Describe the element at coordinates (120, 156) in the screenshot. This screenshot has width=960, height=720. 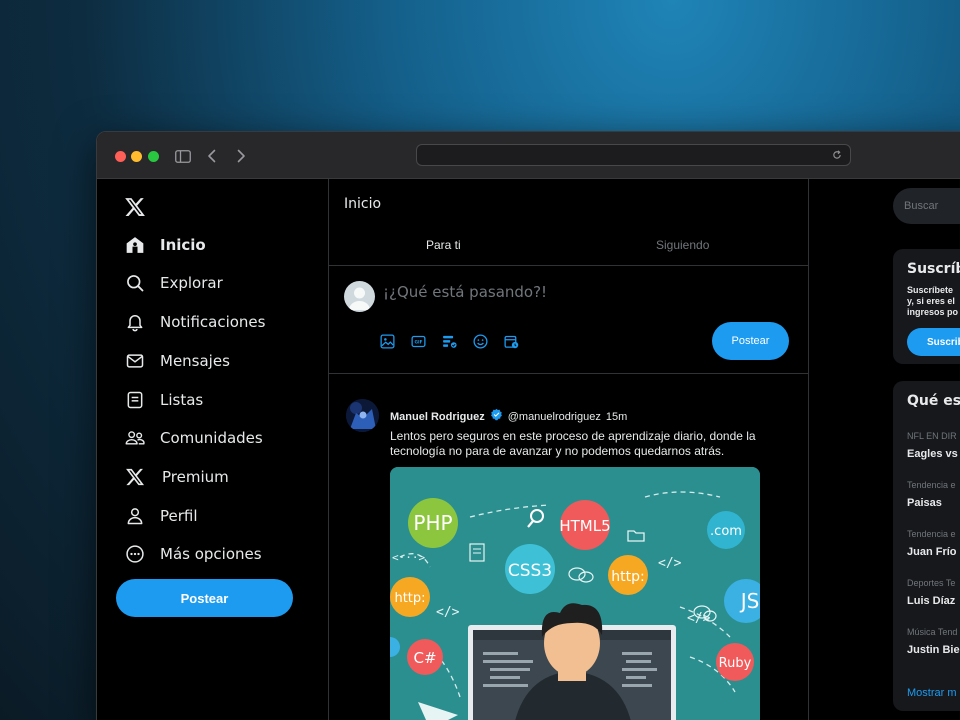
I see `close-window-button` at that location.